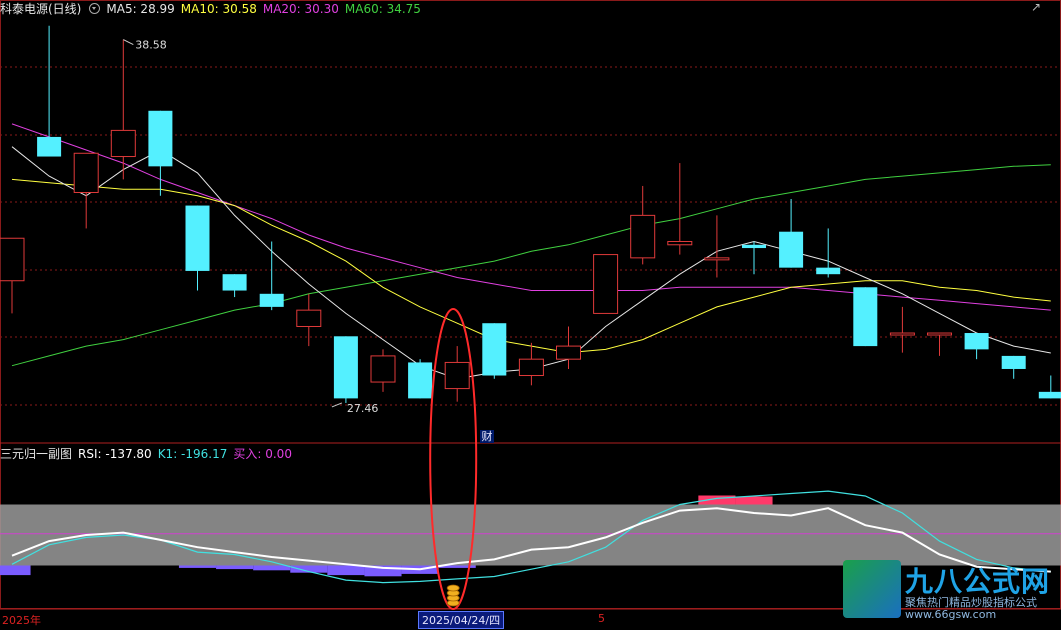 The height and width of the screenshot is (630, 1061). What do you see at coordinates (951, 614) in the screenshot?
I see `logo-url: www.66gsw.com` at bounding box center [951, 614].